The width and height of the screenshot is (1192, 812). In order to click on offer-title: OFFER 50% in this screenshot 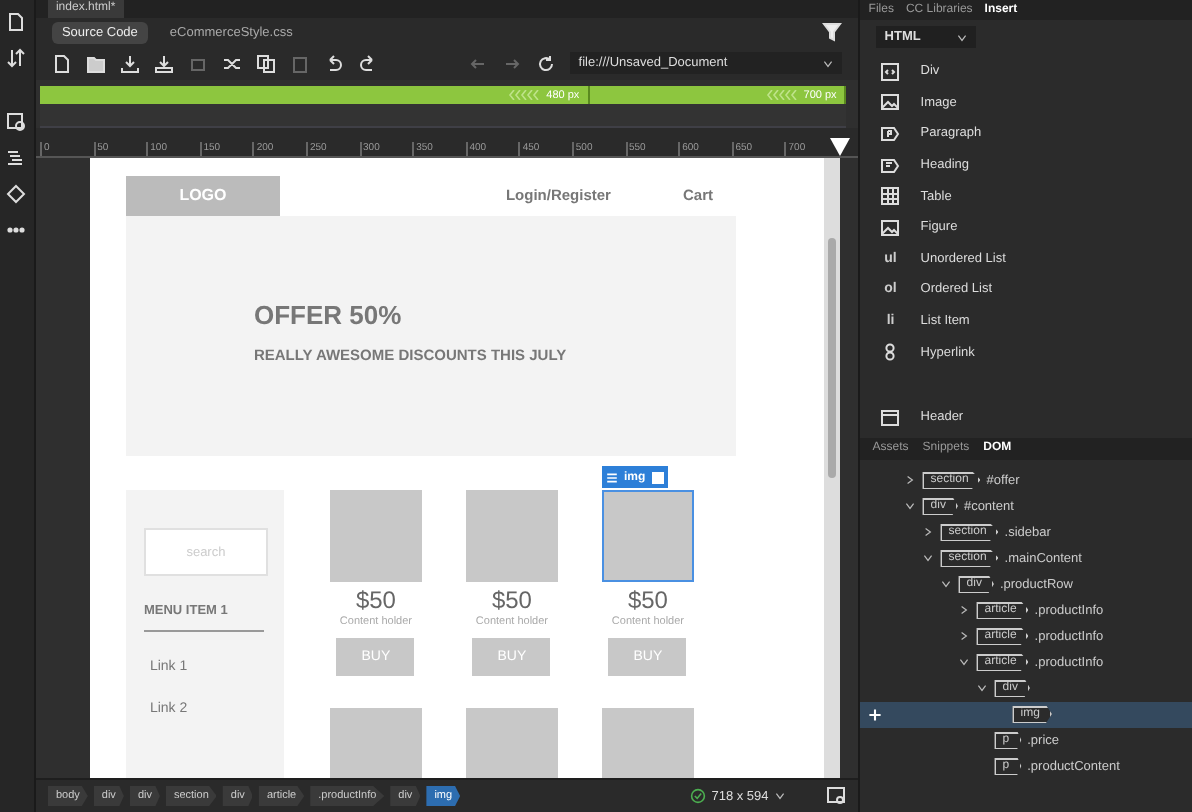, I will do `click(328, 315)`.